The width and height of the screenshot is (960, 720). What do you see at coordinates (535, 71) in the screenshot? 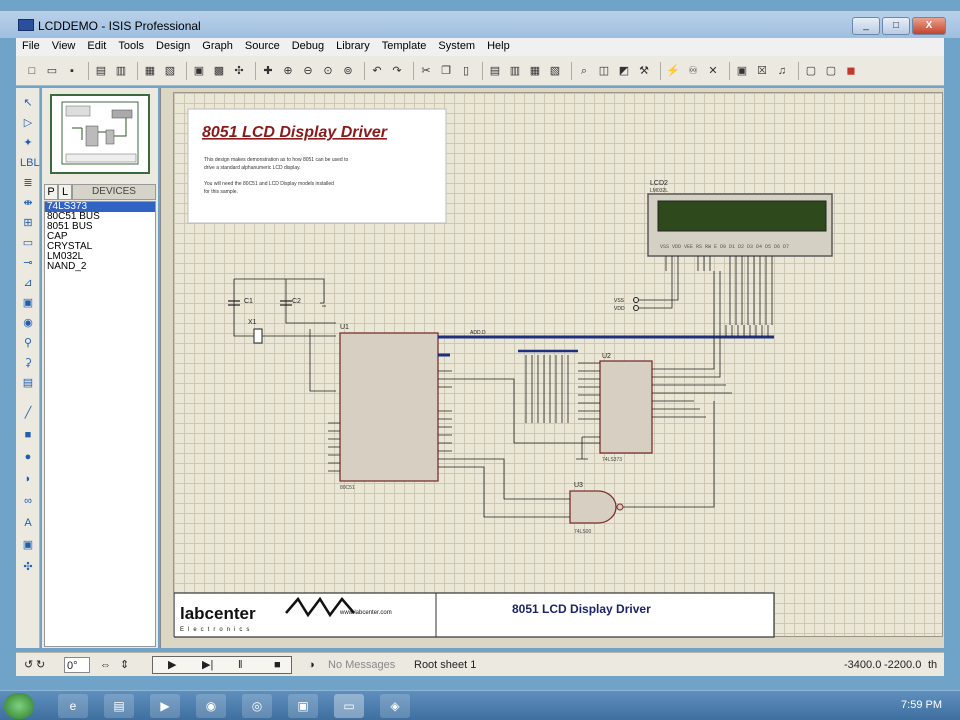
I see `block-rotate-icon: ▦` at bounding box center [535, 71].